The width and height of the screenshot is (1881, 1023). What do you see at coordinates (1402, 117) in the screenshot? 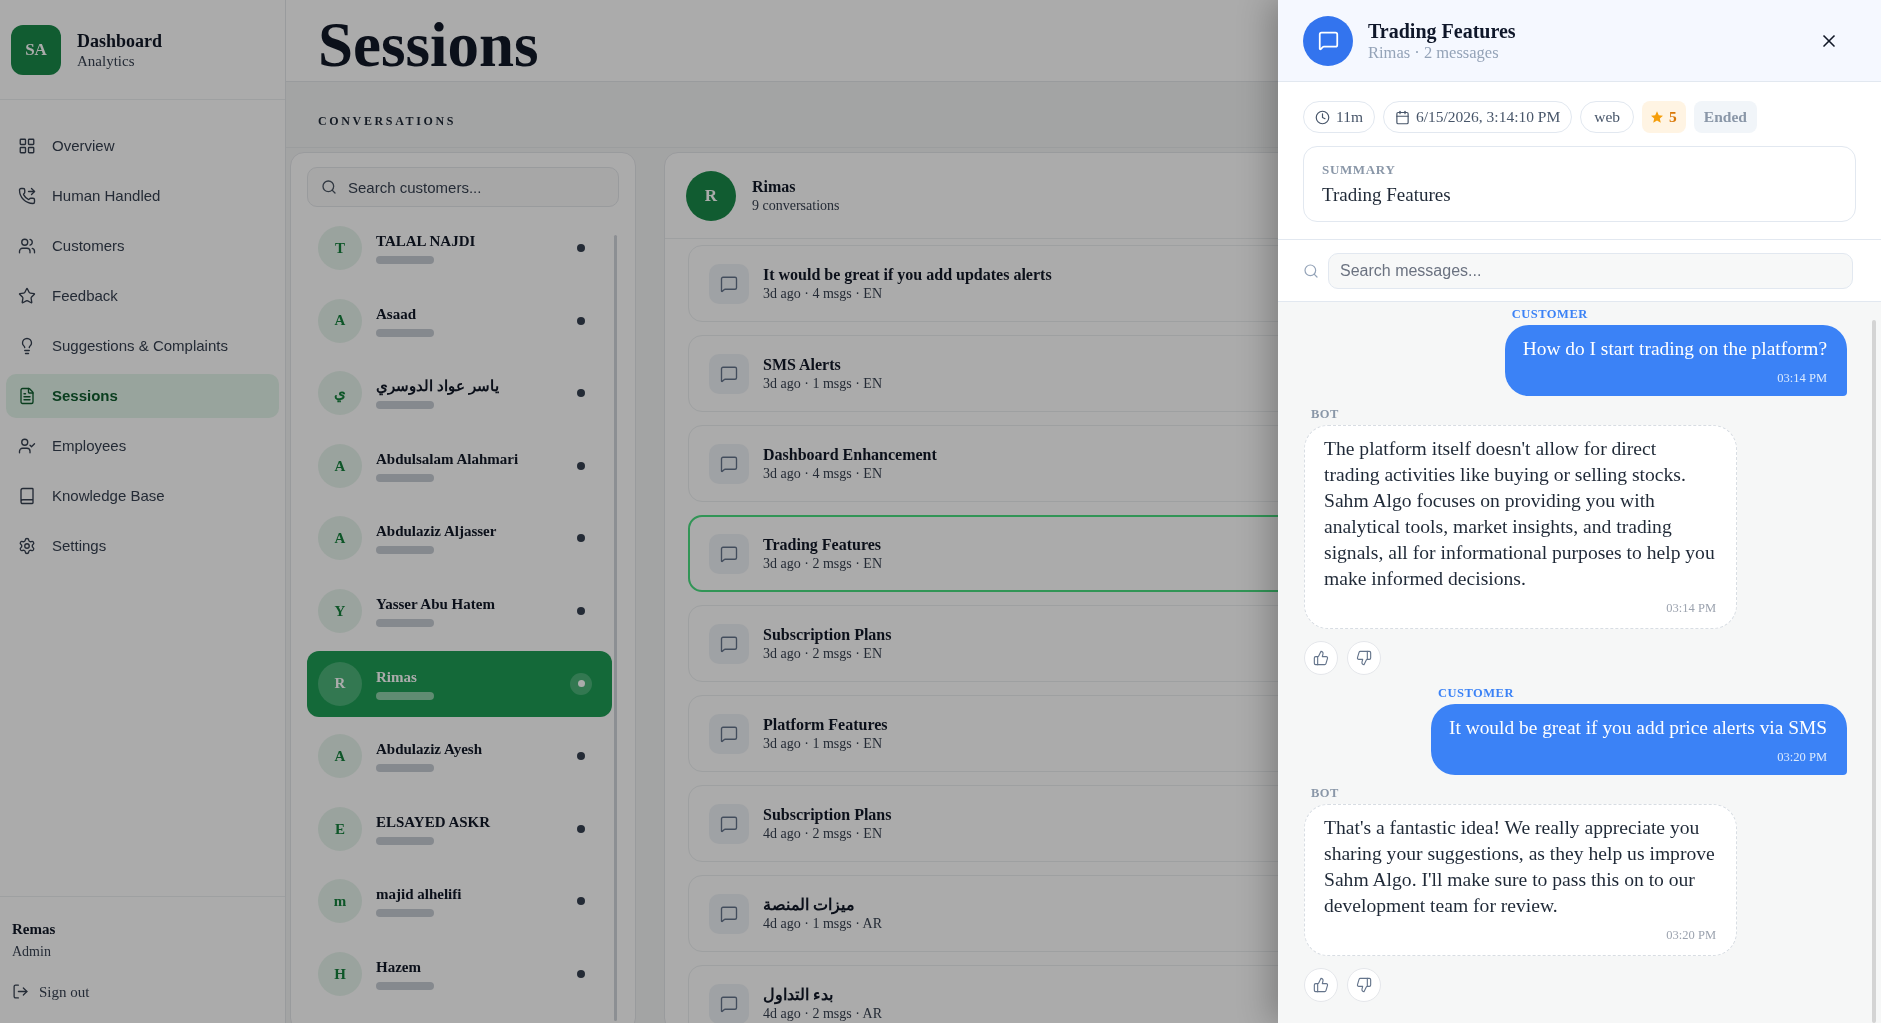
I see `calendar-icon` at bounding box center [1402, 117].